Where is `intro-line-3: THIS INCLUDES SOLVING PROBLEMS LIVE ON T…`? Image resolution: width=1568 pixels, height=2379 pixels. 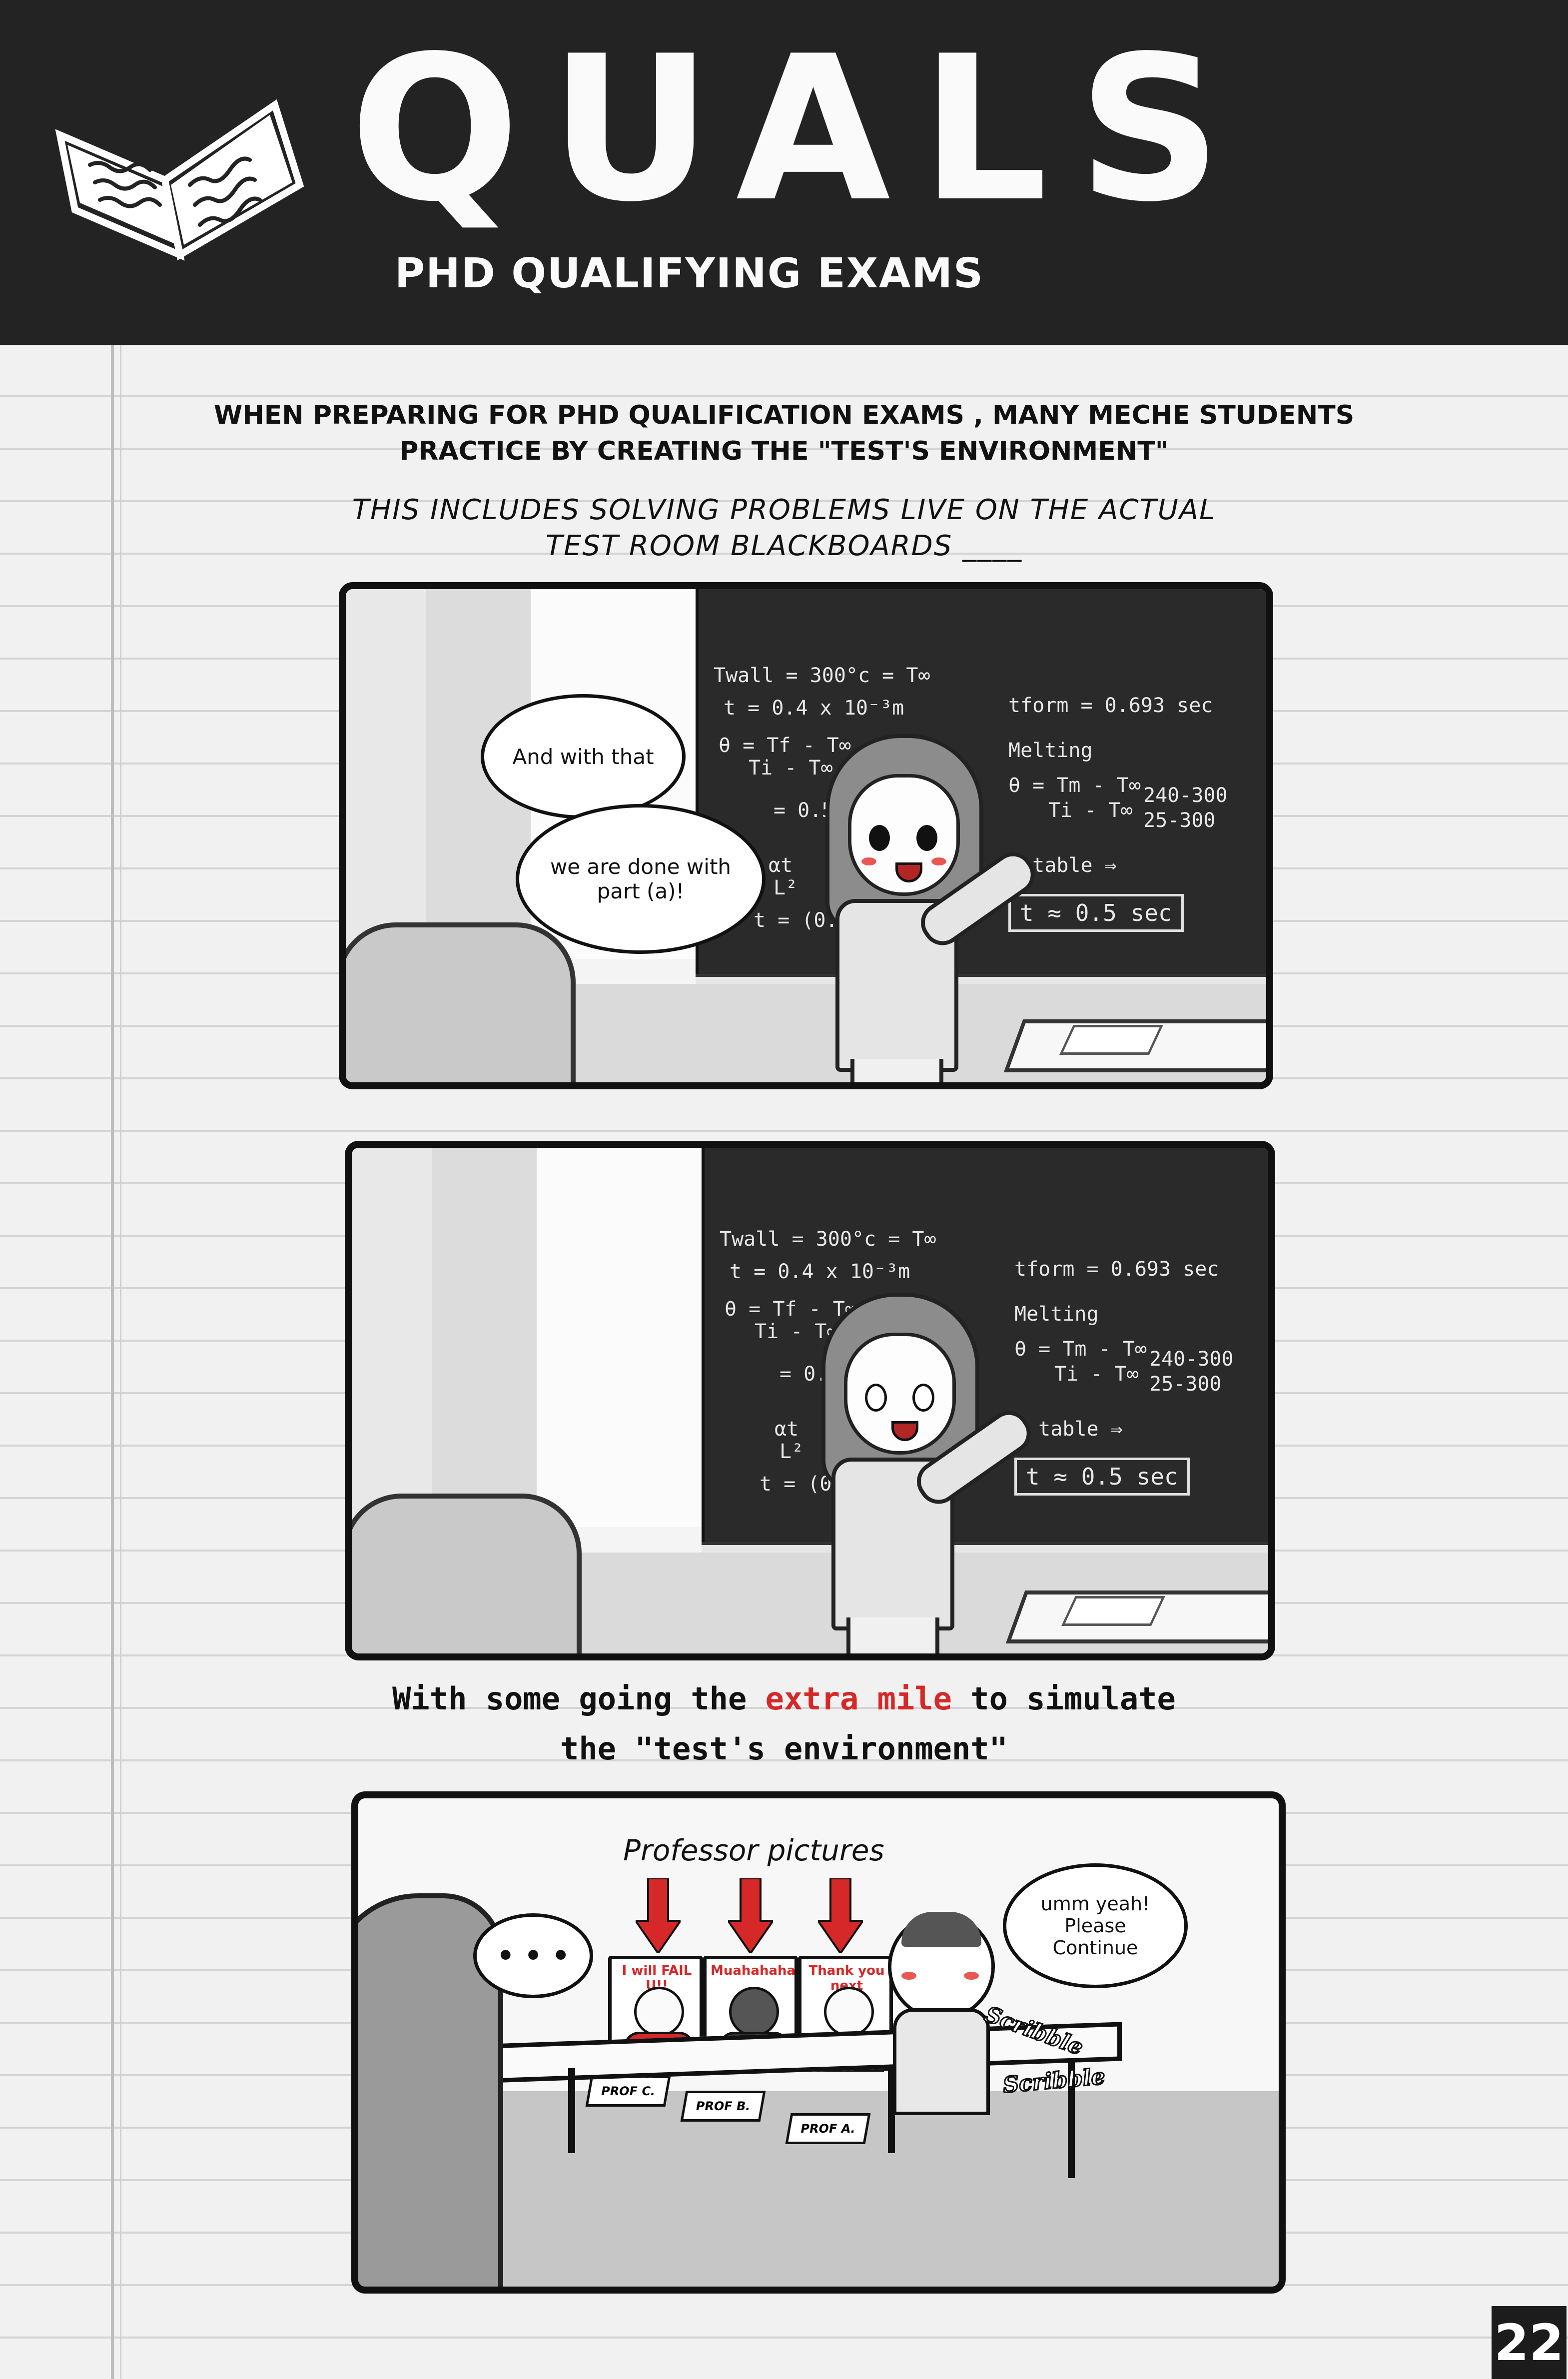
intro-line-3: THIS INCLUDES SOLVING PROBLEMS LIVE ON T… is located at coordinates (784, 510).